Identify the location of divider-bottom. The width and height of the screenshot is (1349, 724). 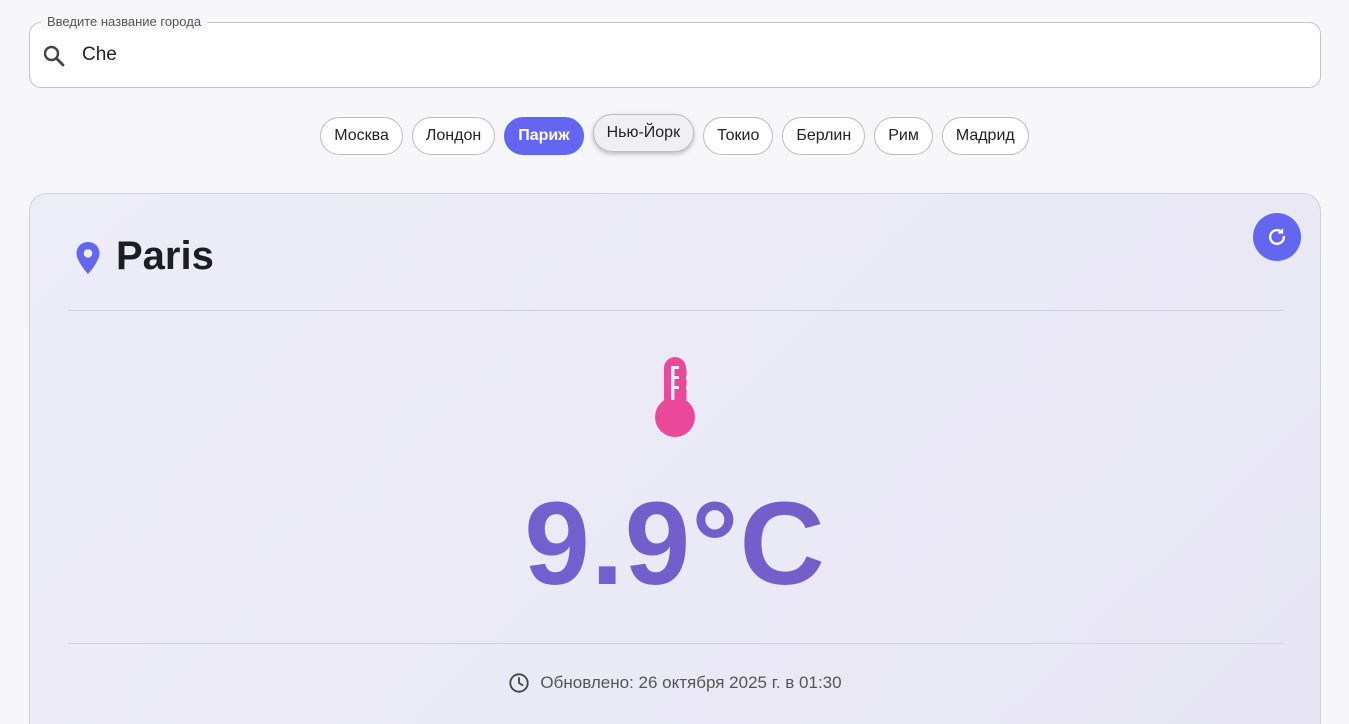
(675, 643).